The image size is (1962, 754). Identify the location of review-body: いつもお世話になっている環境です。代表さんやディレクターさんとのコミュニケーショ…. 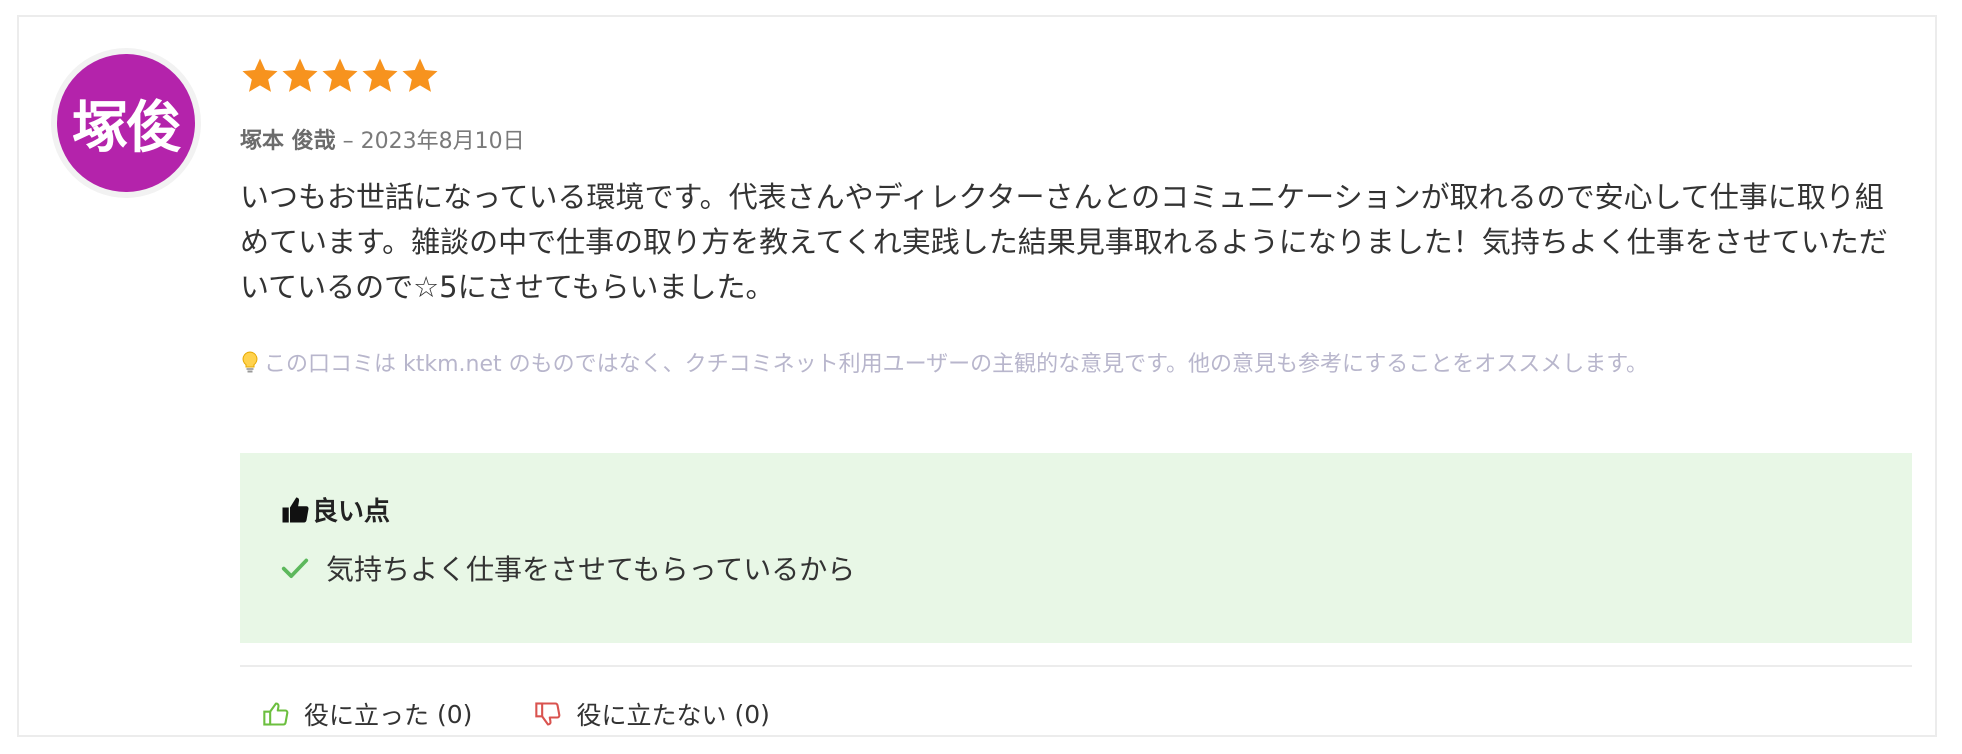
(1064, 242).